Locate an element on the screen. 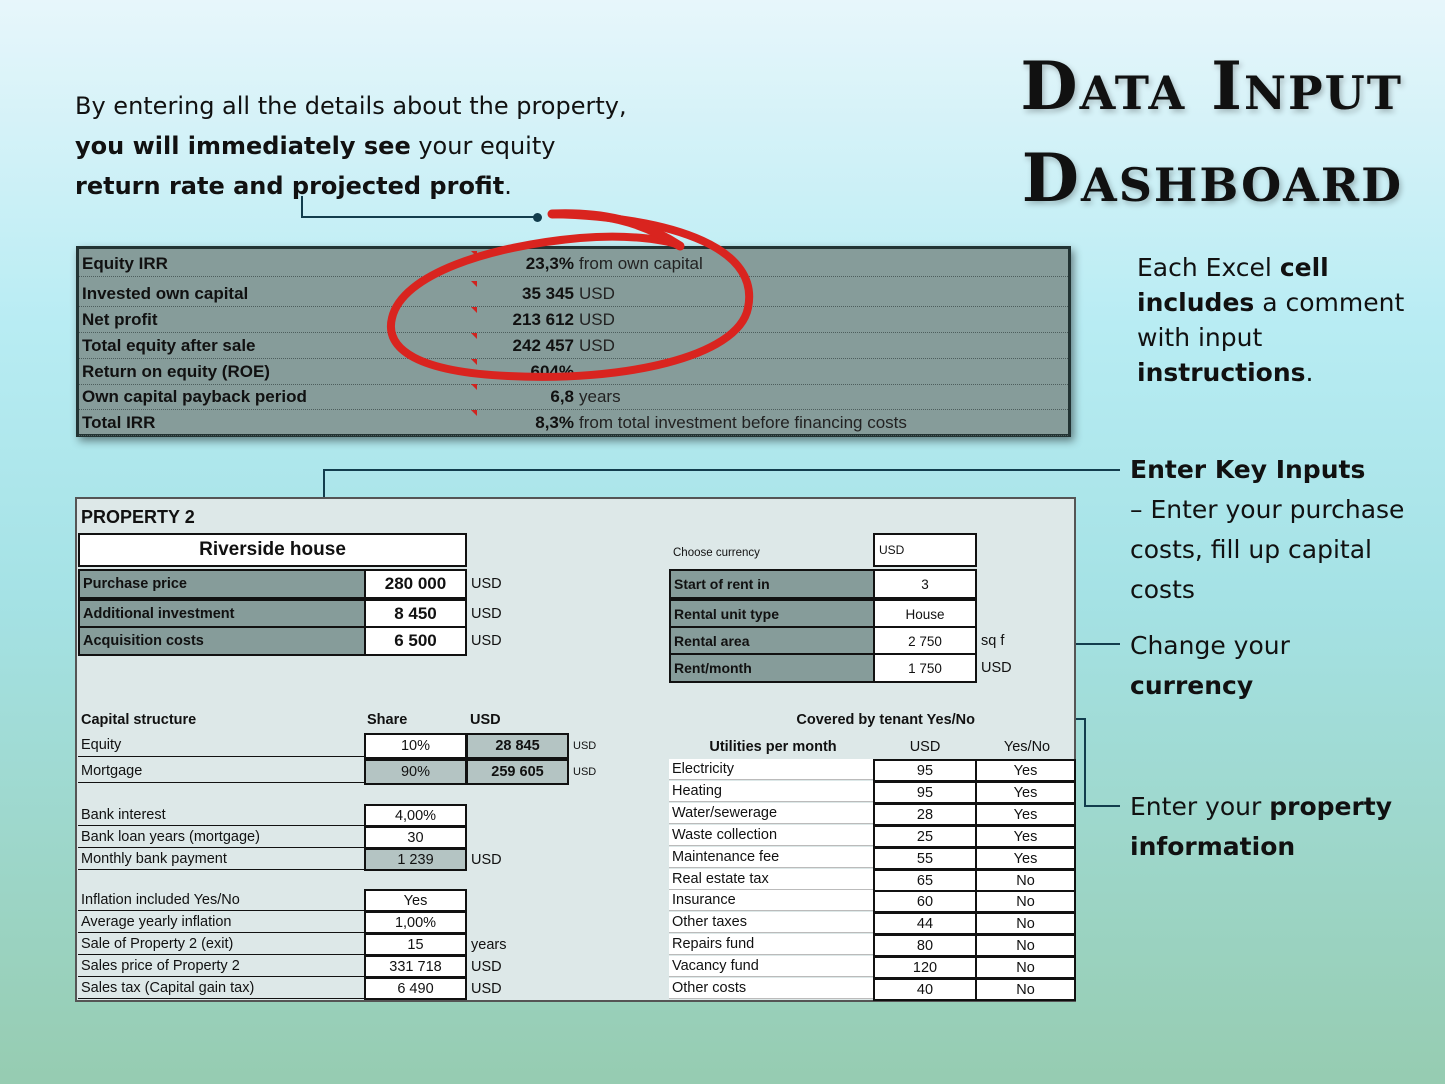  property-name-input: Riverside house is located at coordinates (272, 550).